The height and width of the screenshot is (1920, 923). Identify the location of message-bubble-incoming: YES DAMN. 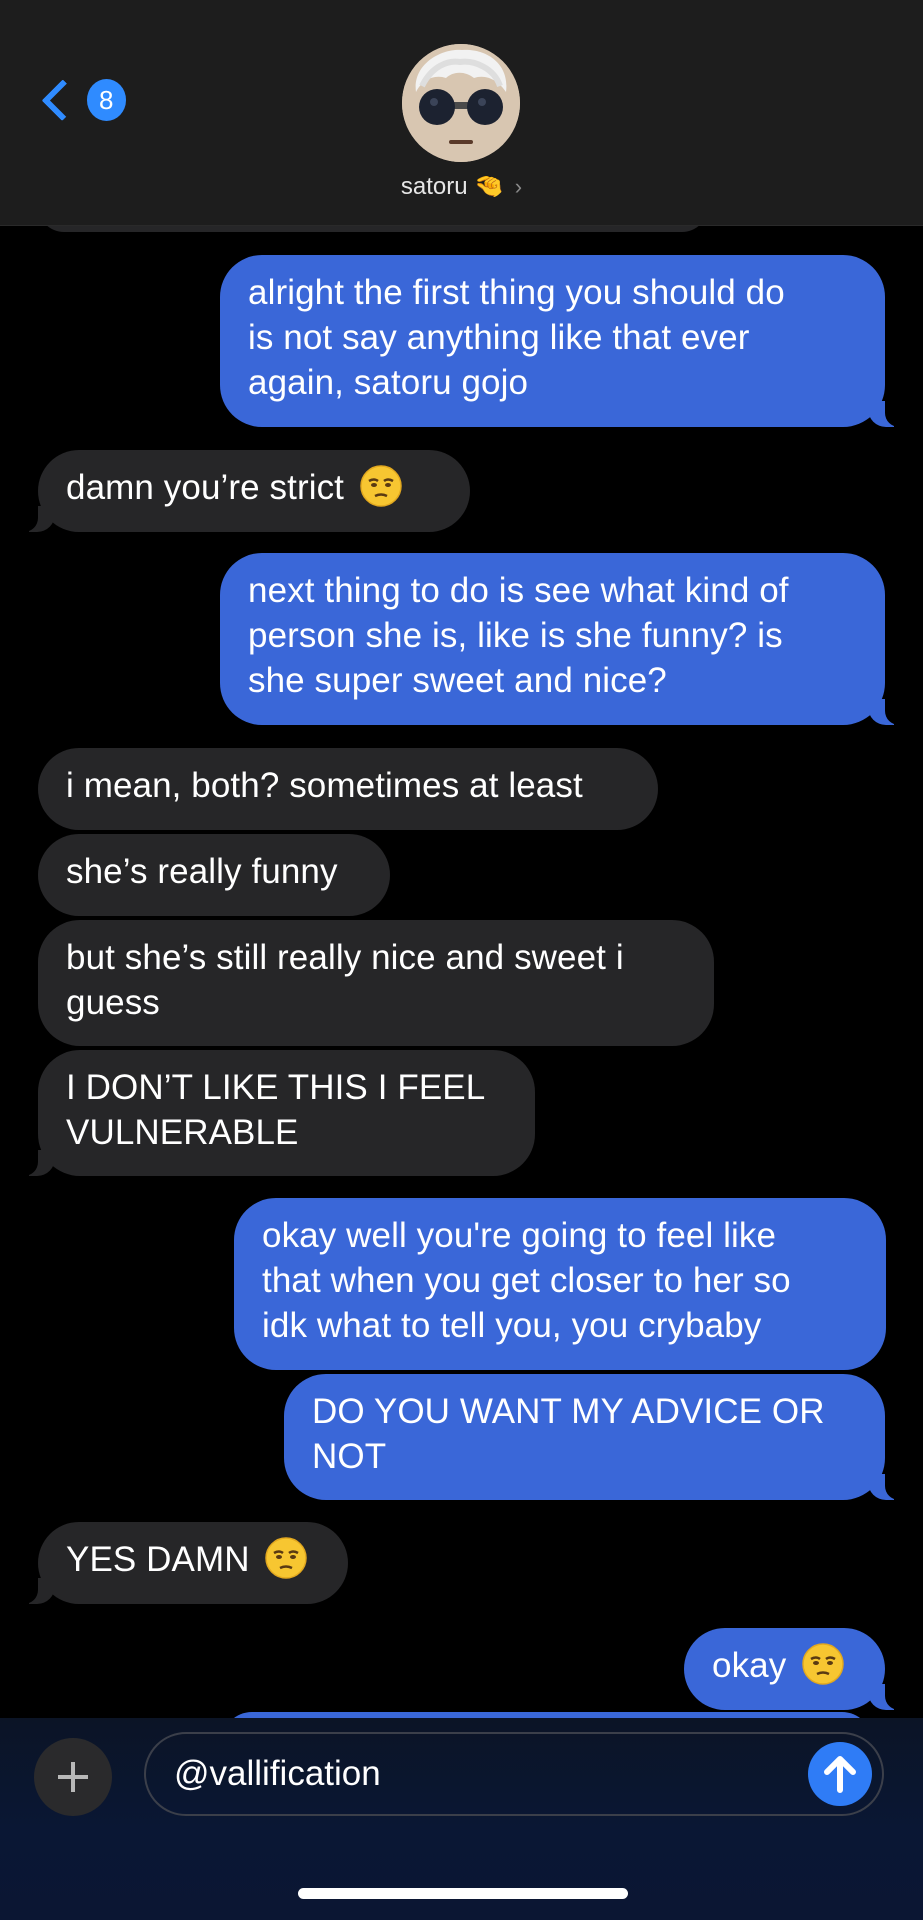
(182, 1563).